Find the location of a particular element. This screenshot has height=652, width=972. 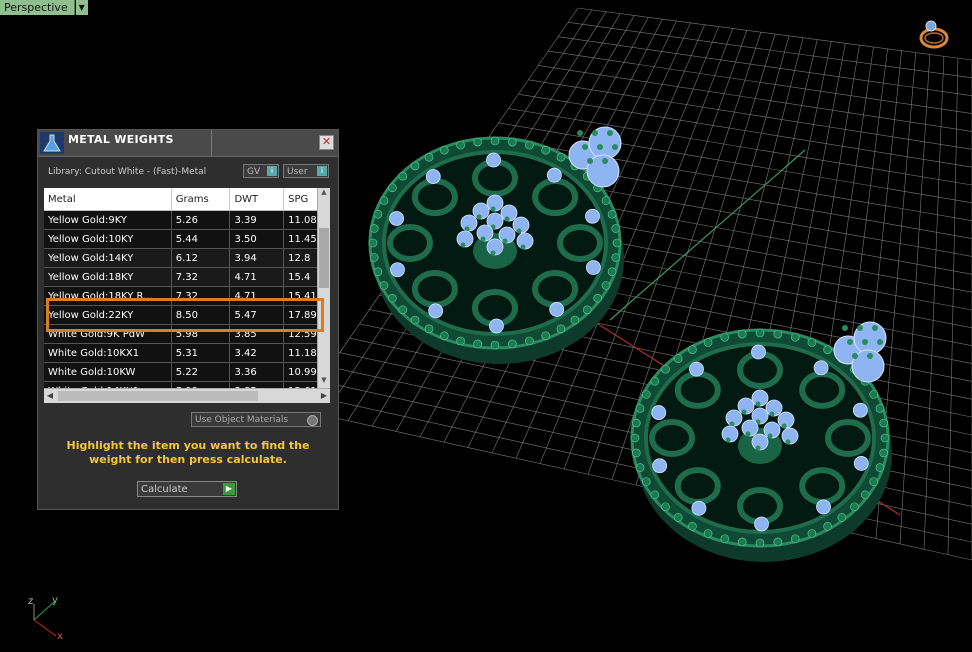

user-select: User i is located at coordinates (306, 171).